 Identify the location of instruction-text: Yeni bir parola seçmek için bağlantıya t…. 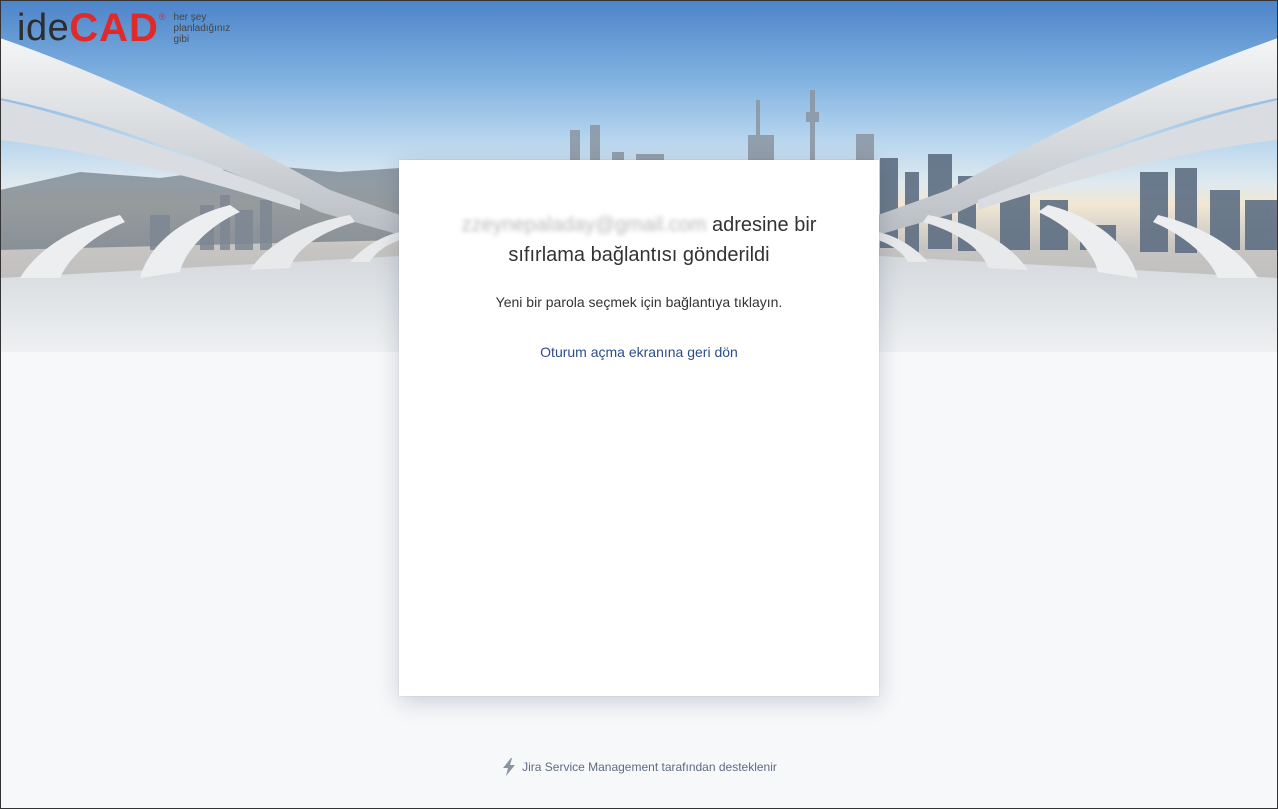
(639, 302).